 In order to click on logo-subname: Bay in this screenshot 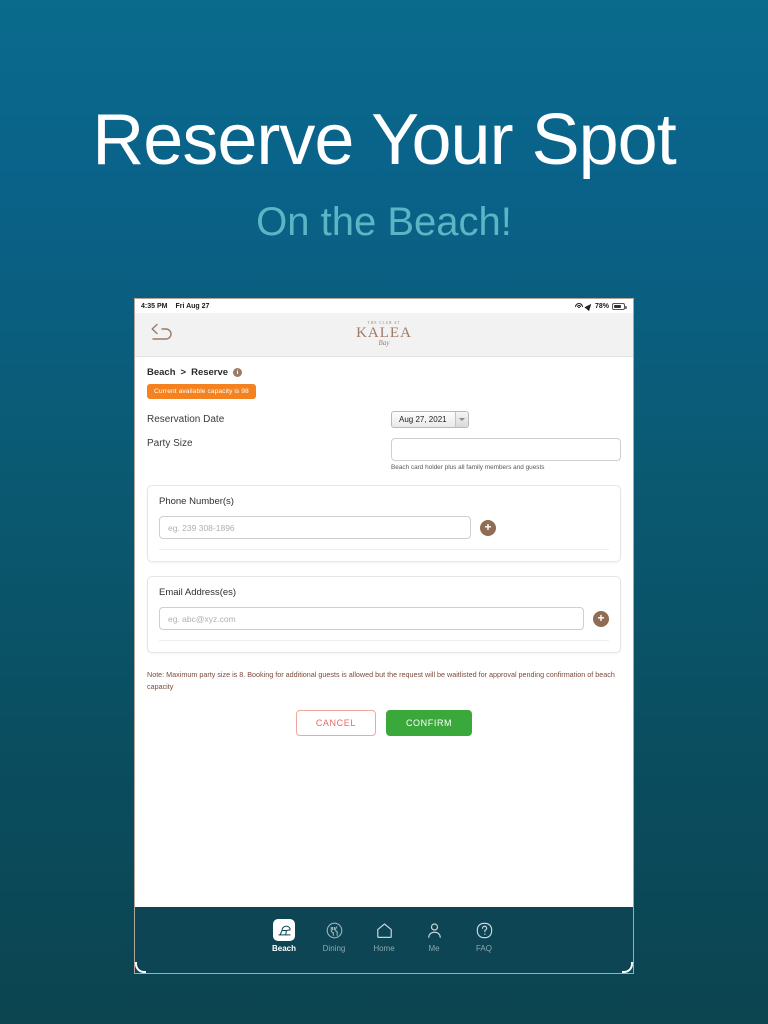, I will do `click(384, 343)`.